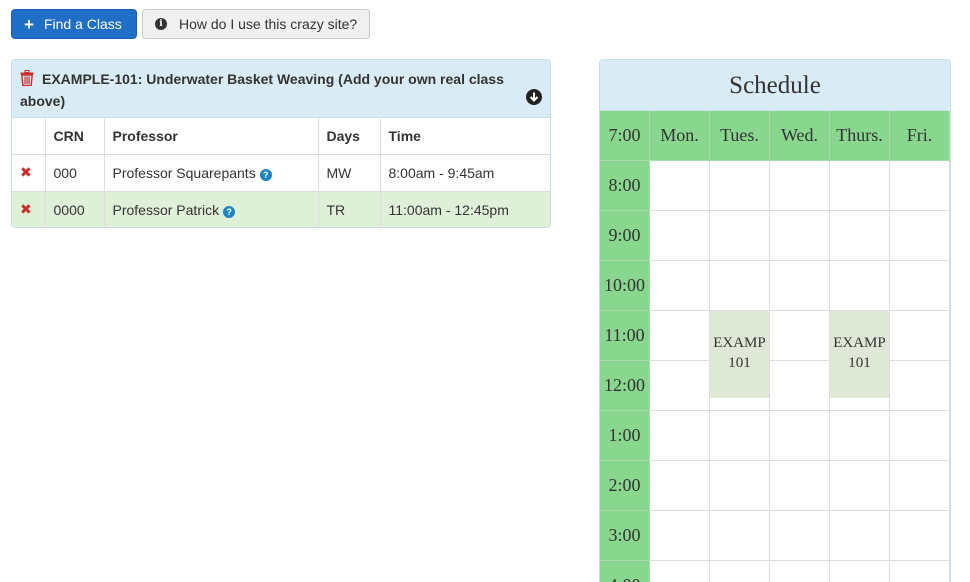  Describe the element at coordinates (739, 354) in the screenshot. I see `event-block-tue: EXAMP 101` at that location.